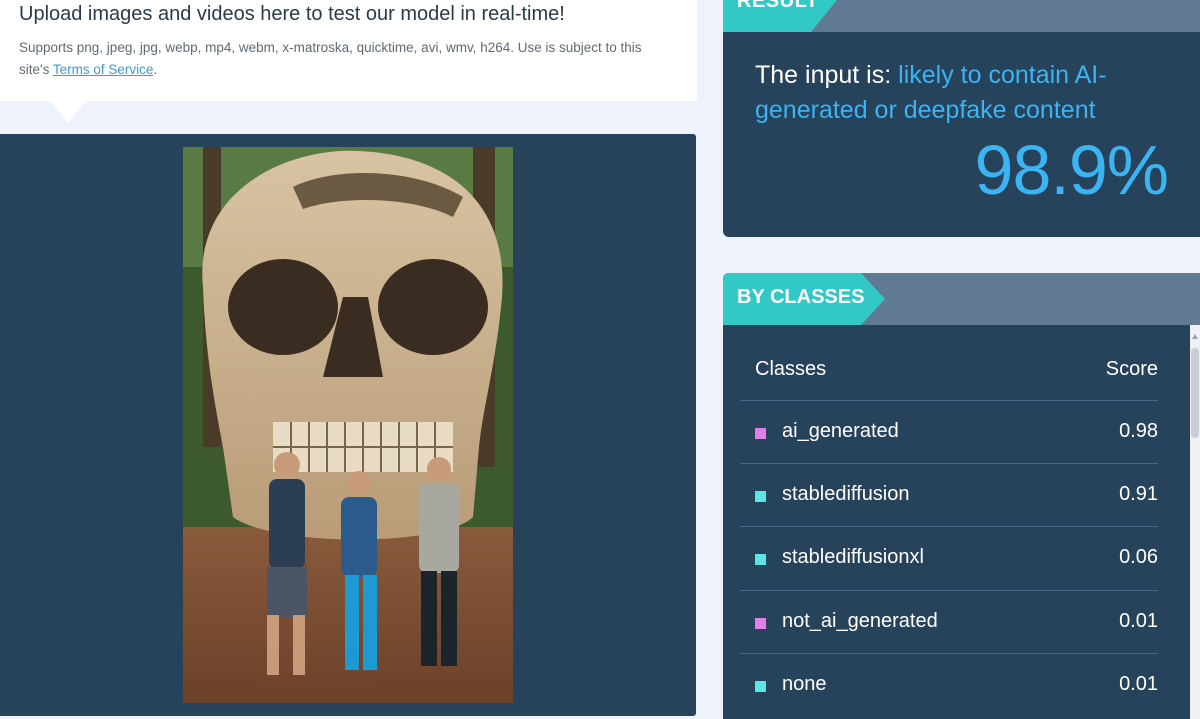 This screenshot has width=1200, height=719. What do you see at coordinates (860, 621) in the screenshot?
I see `class-label: not_ai_generated` at bounding box center [860, 621].